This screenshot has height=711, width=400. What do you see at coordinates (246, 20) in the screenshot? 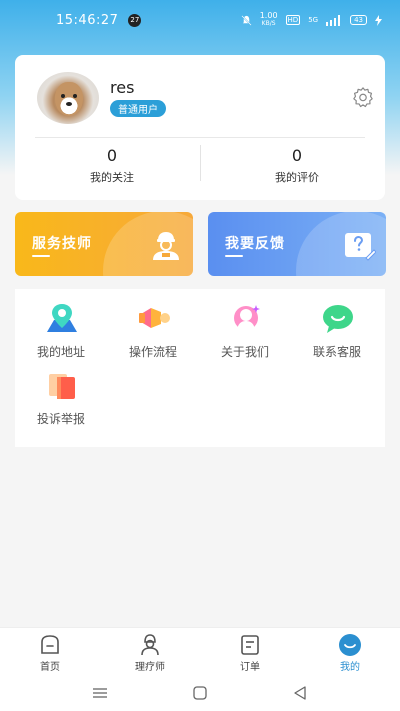
I see `mute-bell-icon` at bounding box center [246, 20].